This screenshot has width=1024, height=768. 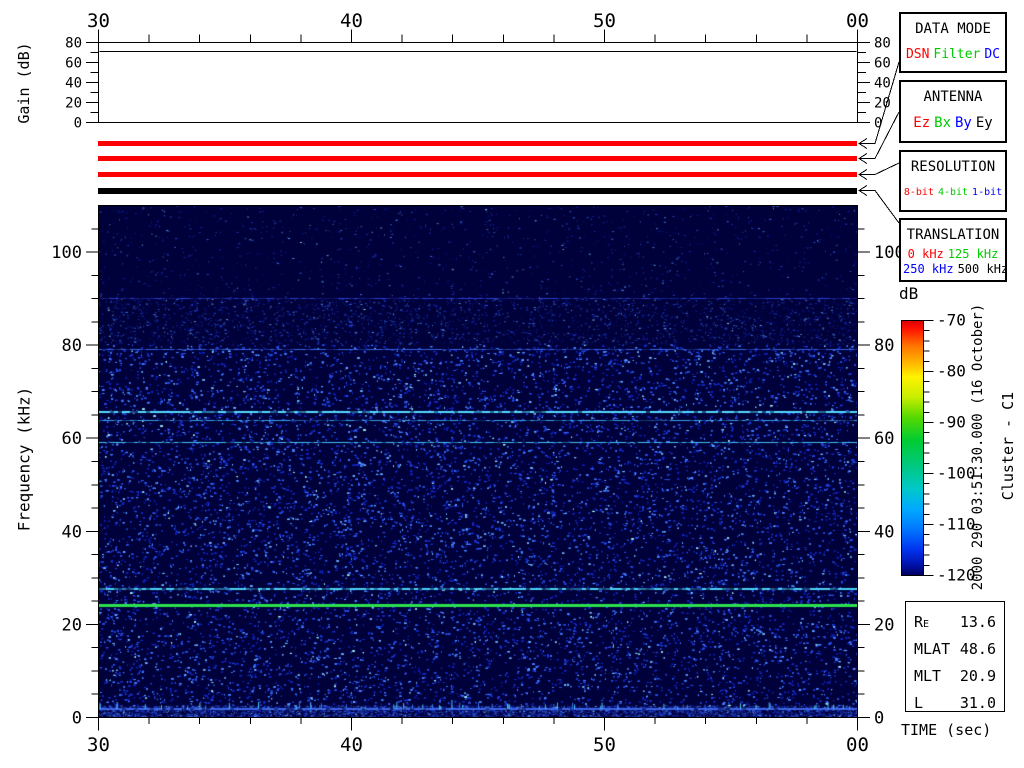 I want to click on status-bar-resolution, so click(x=477, y=174).